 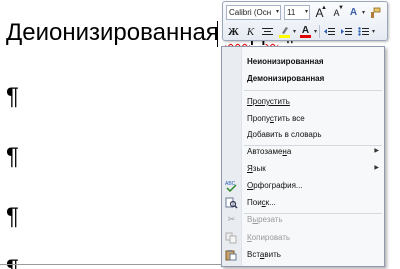 I want to click on format-painter-icon, so click(x=375, y=12).